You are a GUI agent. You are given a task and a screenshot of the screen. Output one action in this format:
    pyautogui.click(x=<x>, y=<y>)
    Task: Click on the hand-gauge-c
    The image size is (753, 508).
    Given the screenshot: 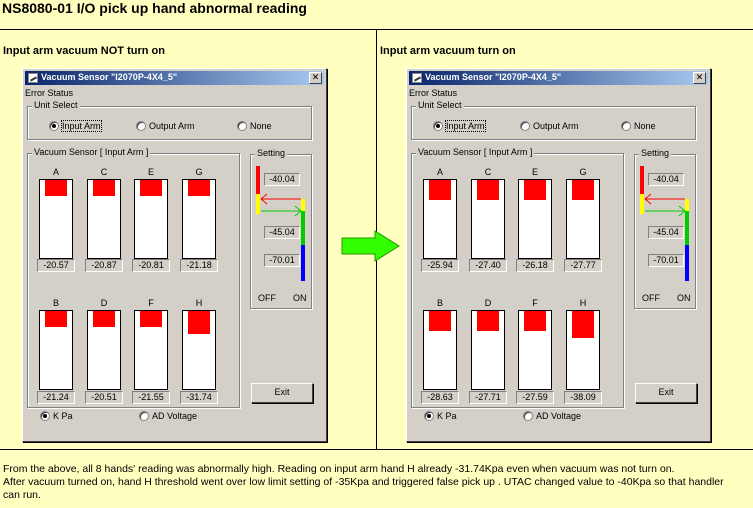 What is the action you would take?
    pyautogui.click(x=488, y=219)
    